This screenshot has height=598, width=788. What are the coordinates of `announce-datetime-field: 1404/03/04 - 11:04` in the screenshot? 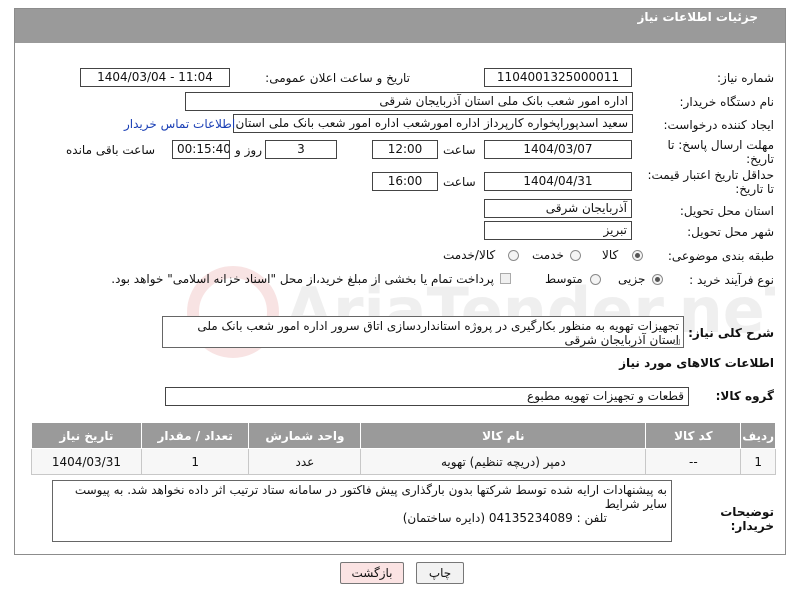 It's located at (155, 77).